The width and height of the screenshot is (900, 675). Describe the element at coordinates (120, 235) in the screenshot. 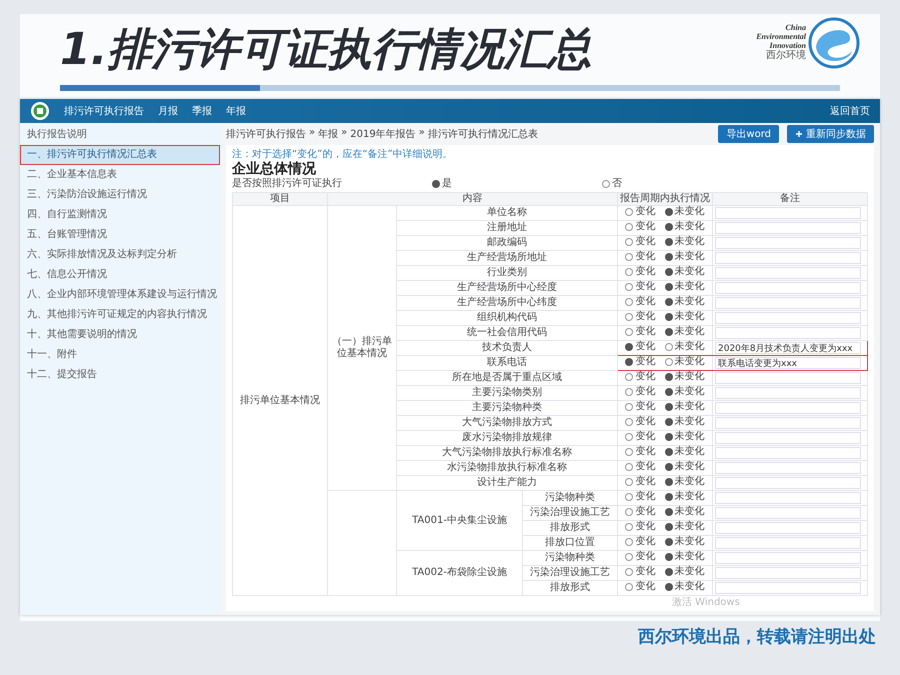

I see `sidebar-item: 五、台账管理情况` at that location.